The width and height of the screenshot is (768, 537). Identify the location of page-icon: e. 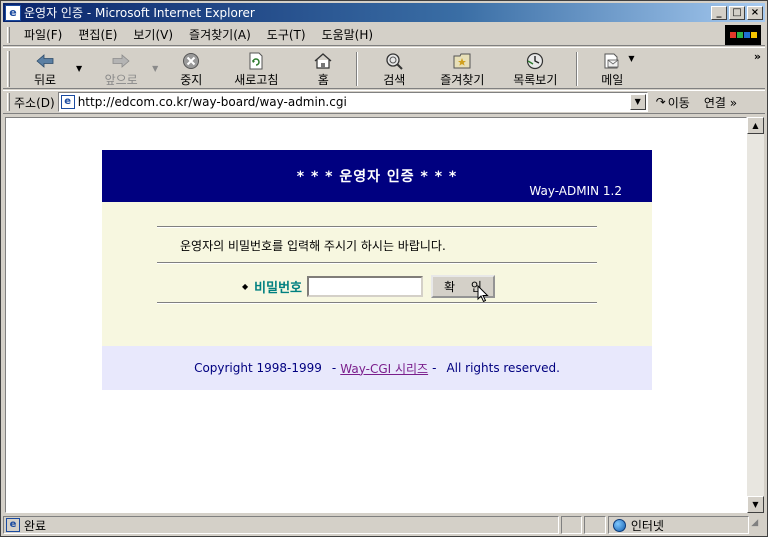
(67, 102).